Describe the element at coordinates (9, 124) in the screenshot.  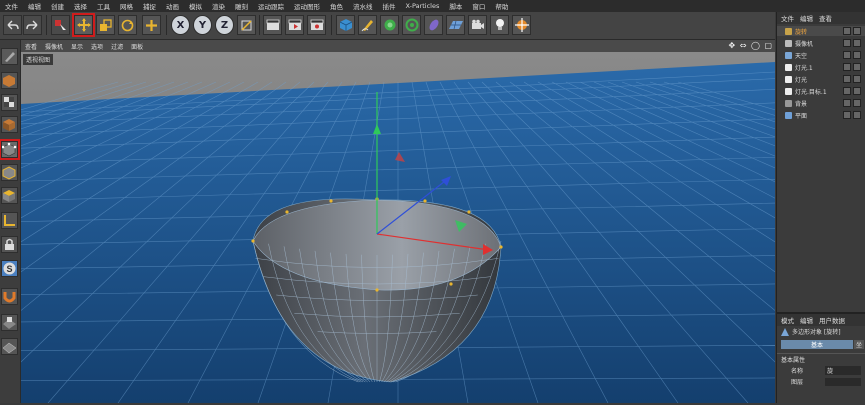
I see `workplane-mode-button` at that location.